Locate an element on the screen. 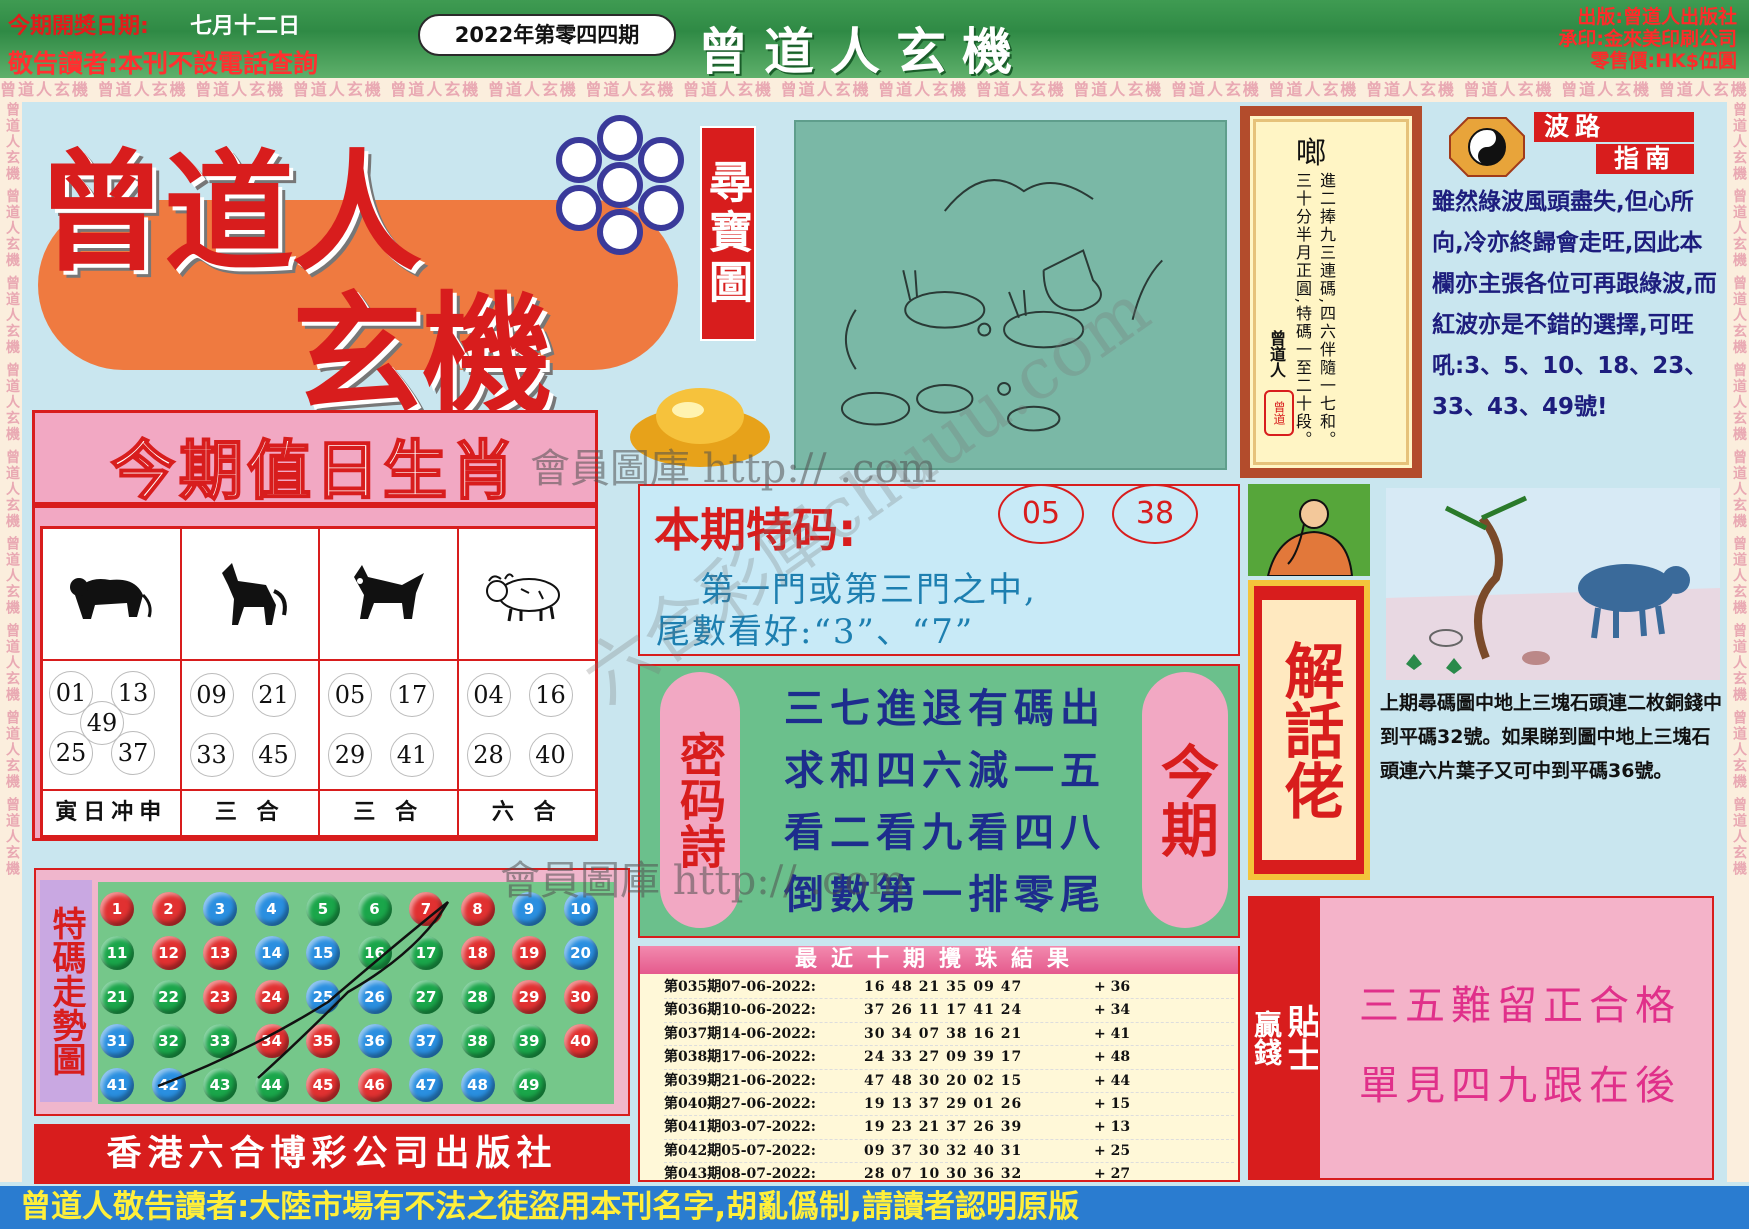  result-label: 第043期08-07-2022: is located at coordinates (740, 1174).